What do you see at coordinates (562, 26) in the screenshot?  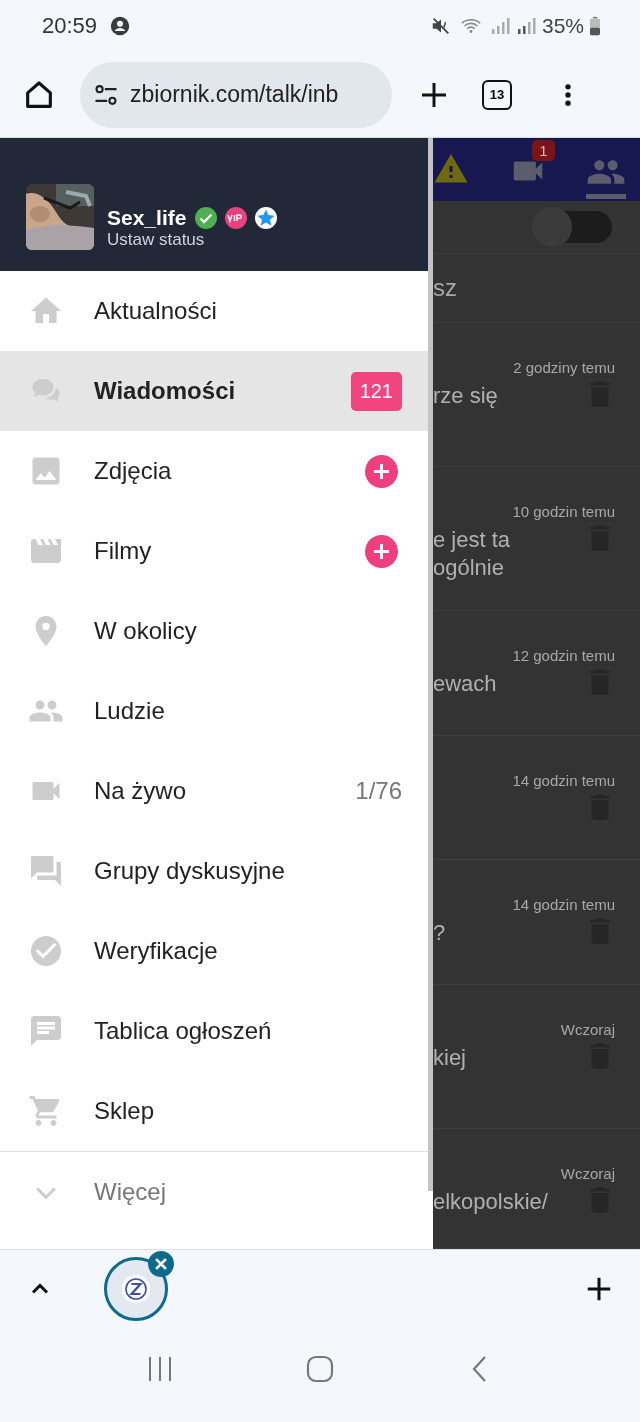 I see `battery-level: 35%` at bounding box center [562, 26].